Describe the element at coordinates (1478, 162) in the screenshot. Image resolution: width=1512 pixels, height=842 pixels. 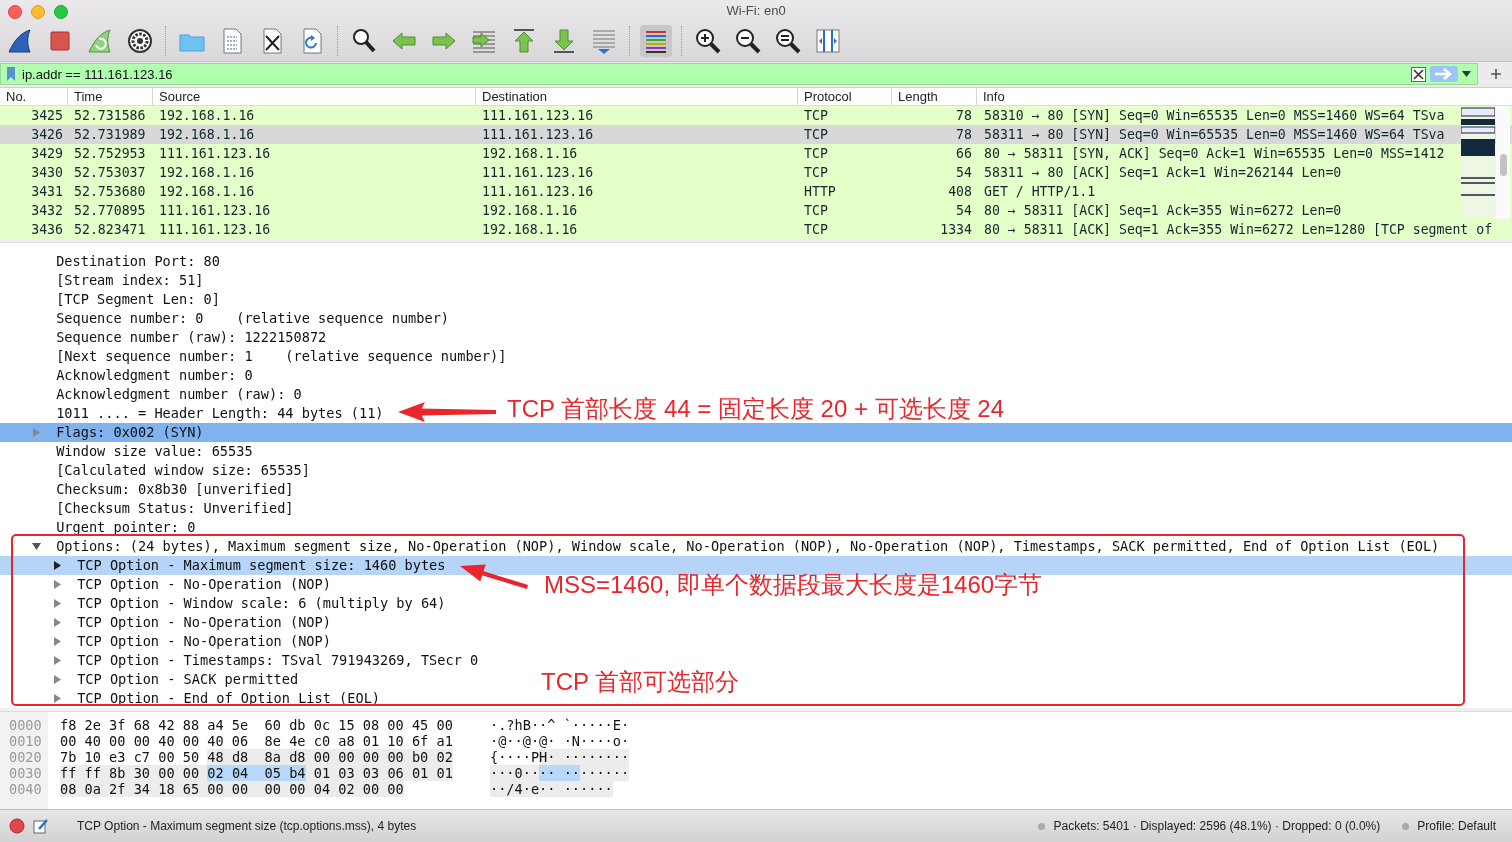
I see `packet-minimap` at that location.